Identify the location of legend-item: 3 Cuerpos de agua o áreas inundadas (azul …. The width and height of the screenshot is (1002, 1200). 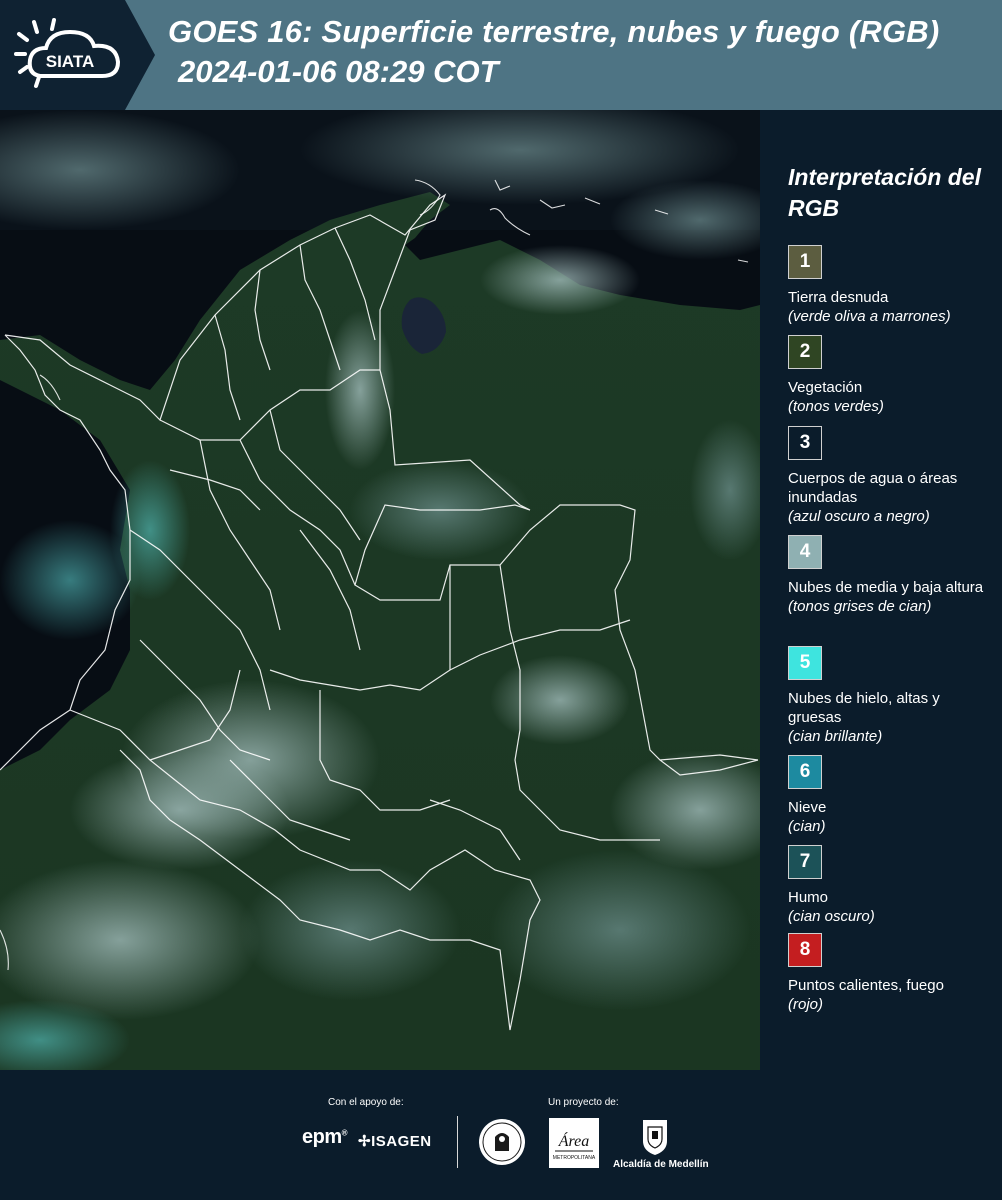
(890, 476).